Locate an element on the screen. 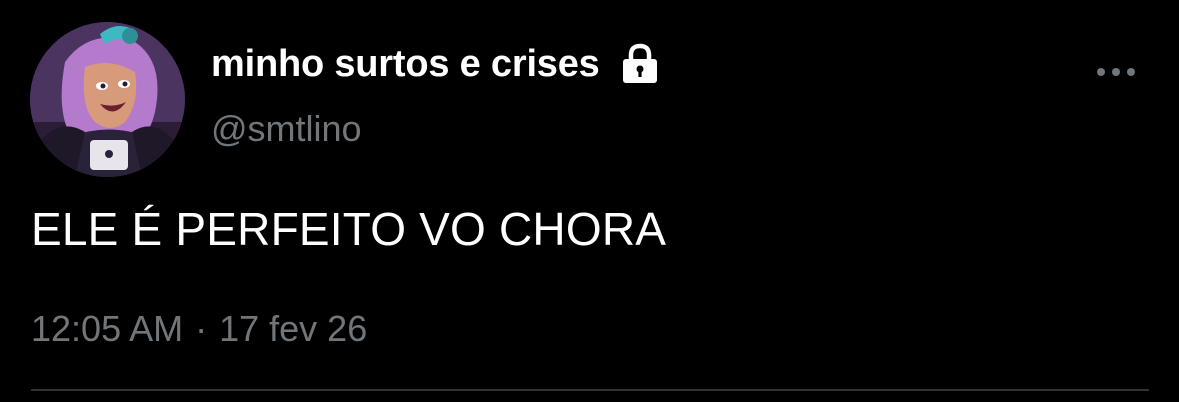 This screenshot has width=1179, height=402. more-options-button is located at coordinates (1116, 72).